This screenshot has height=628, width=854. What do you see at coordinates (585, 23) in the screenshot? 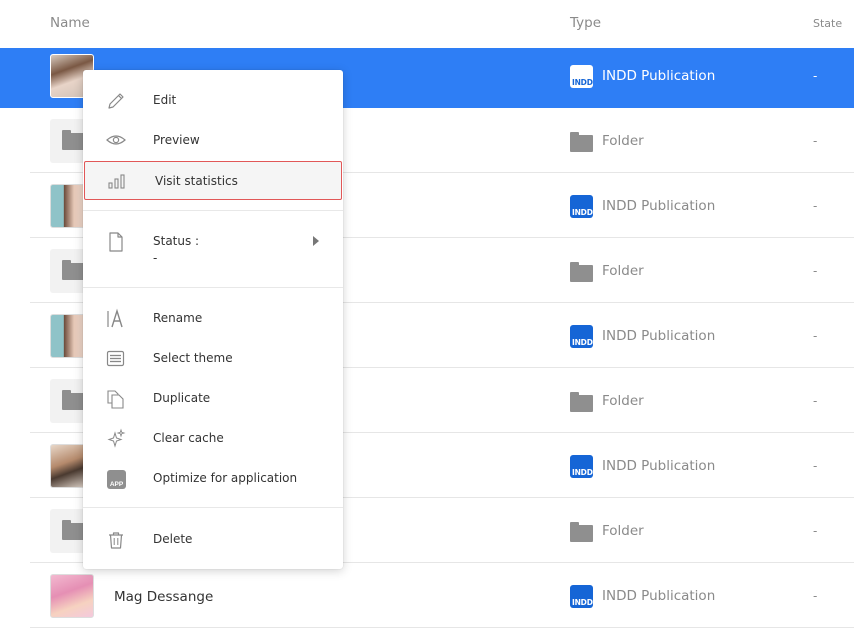
I see `column-header-type: Type` at bounding box center [585, 23].